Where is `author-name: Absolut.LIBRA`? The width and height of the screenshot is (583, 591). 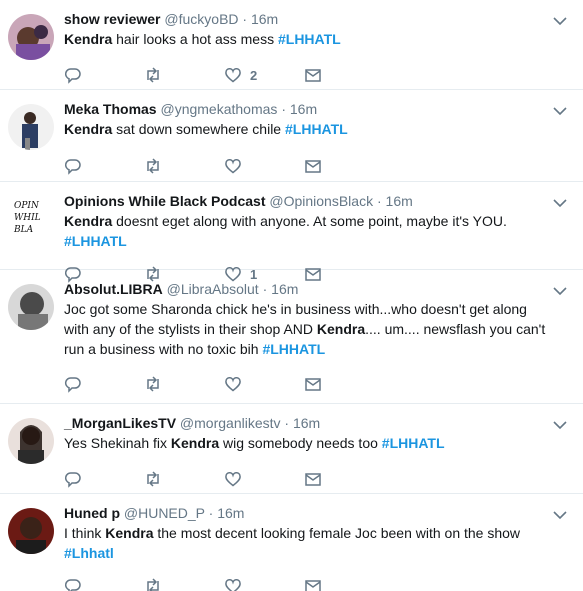 author-name: Absolut.LIBRA is located at coordinates (113, 289).